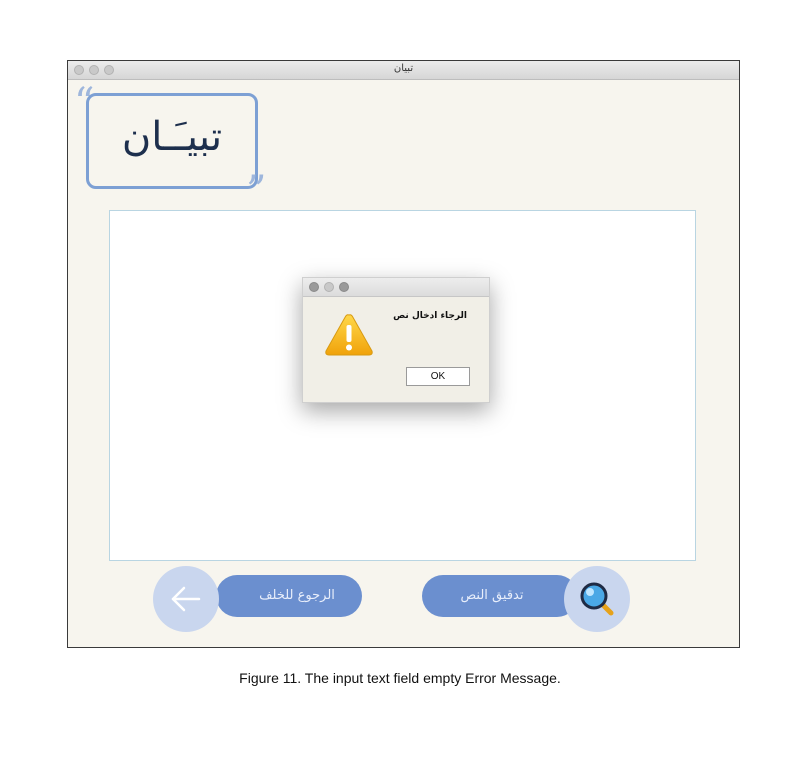 This screenshot has width=800, height=776. I want to click on logo-text: تبيـَـان, so click(172, 137).